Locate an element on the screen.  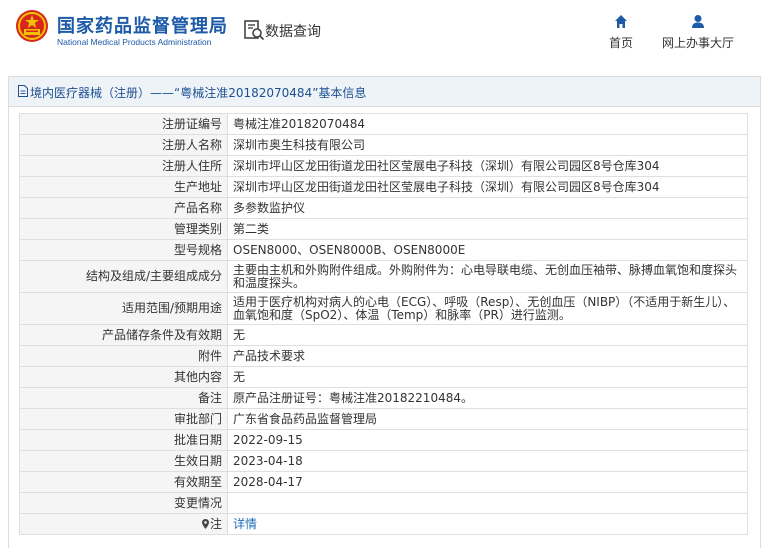
table-row: 备注 原产品注册证号：粤械注准20182210484。 is located at coordinates (383, 398).